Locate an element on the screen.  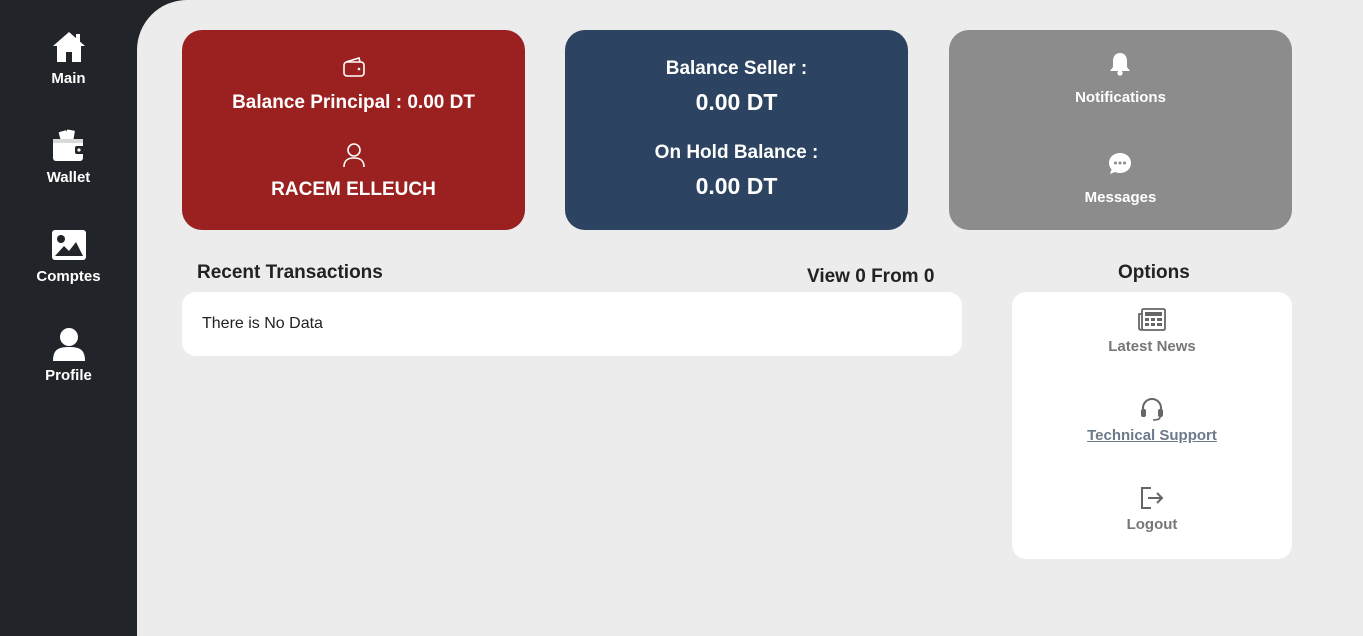
technical-support-link: Technical Support is located at coordinates (1152, 432).